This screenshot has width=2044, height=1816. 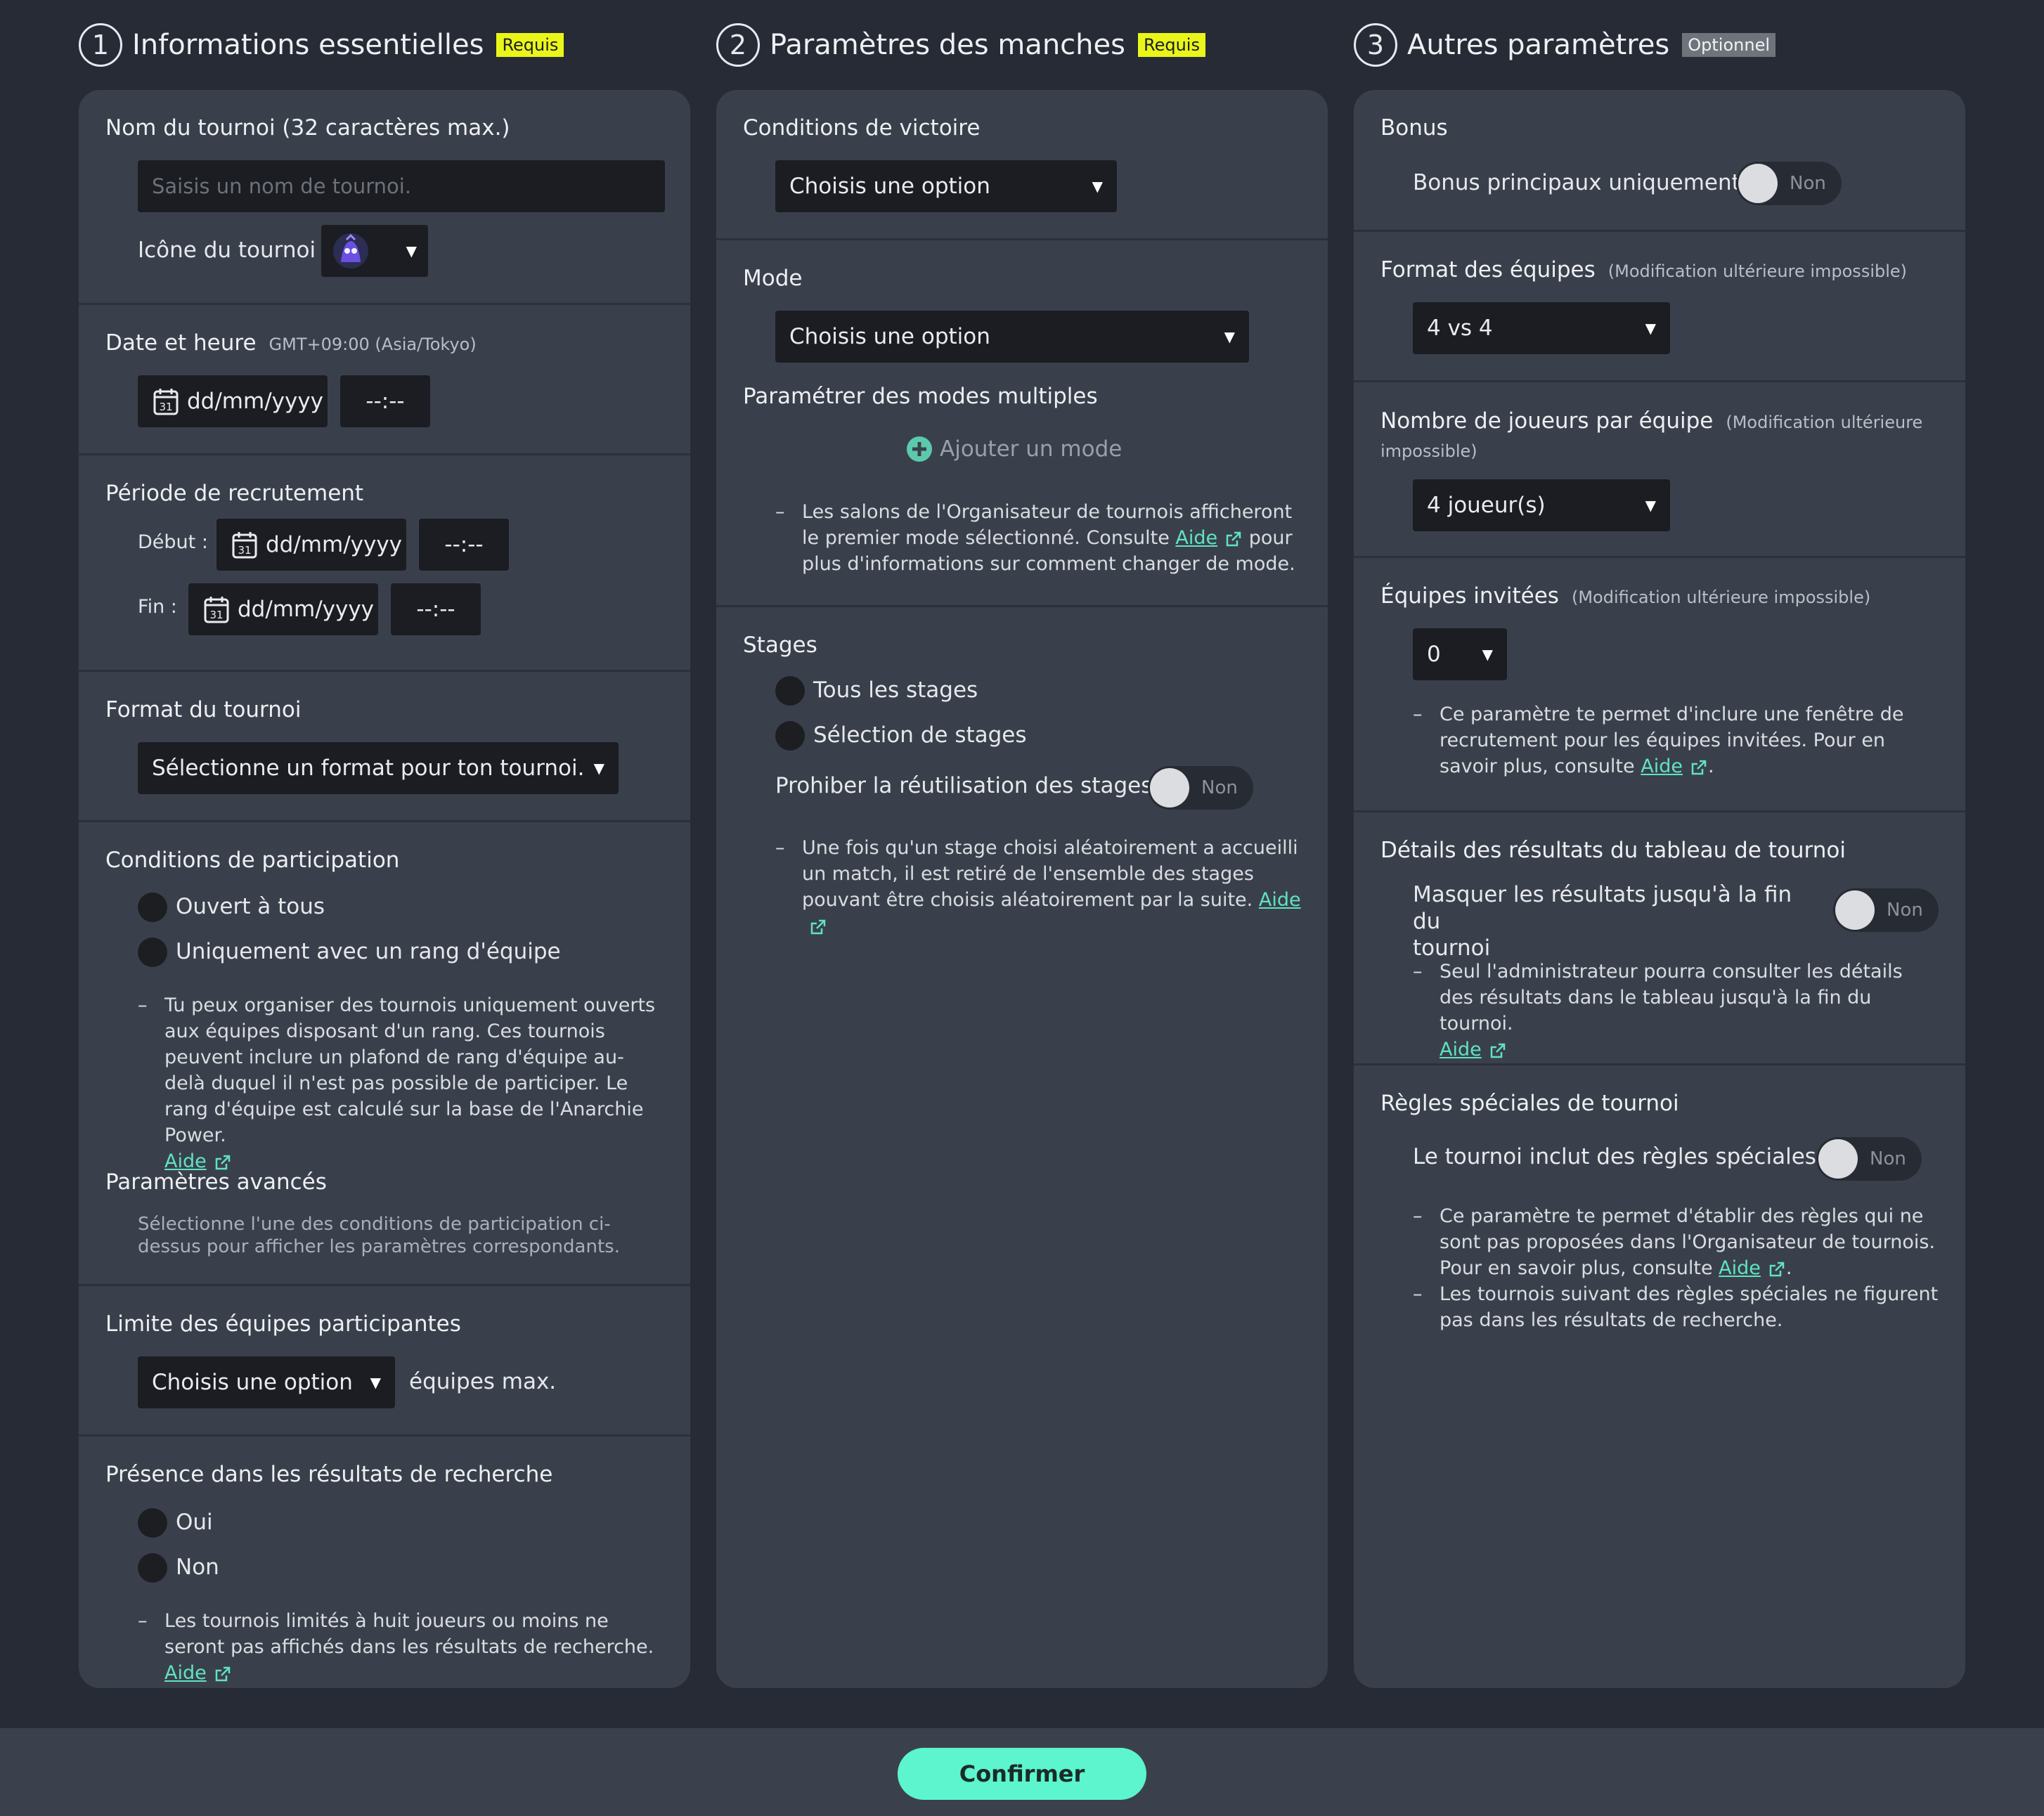 What do you see at coordinates (1542, 505) in the screenshot?
I see `players-select: 4 joueur(s) ▼` at bounding box center [1542, 505].